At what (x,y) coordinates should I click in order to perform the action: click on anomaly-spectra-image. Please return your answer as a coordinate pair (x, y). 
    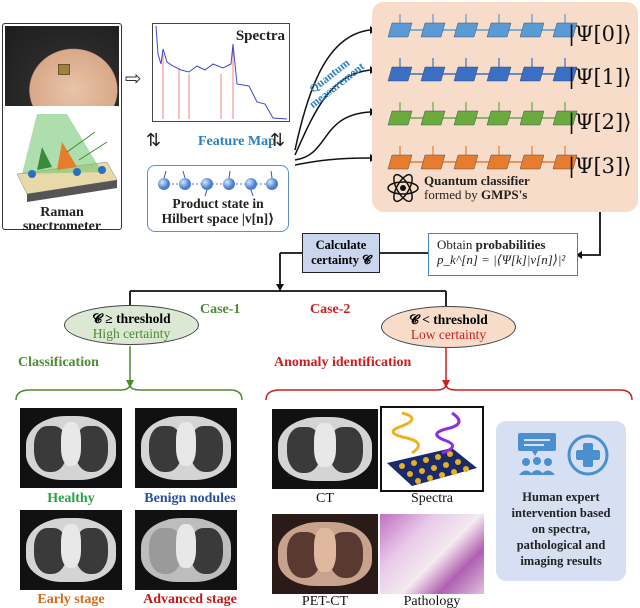
    Looking at the image, I should click on (432, 449).